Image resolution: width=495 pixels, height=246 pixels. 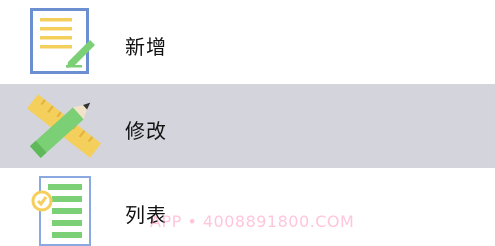 What do you see at coordinates (146, 131) in the screenshot?
I see `menu-item-label: 修改` at bounding box center [146, 131].